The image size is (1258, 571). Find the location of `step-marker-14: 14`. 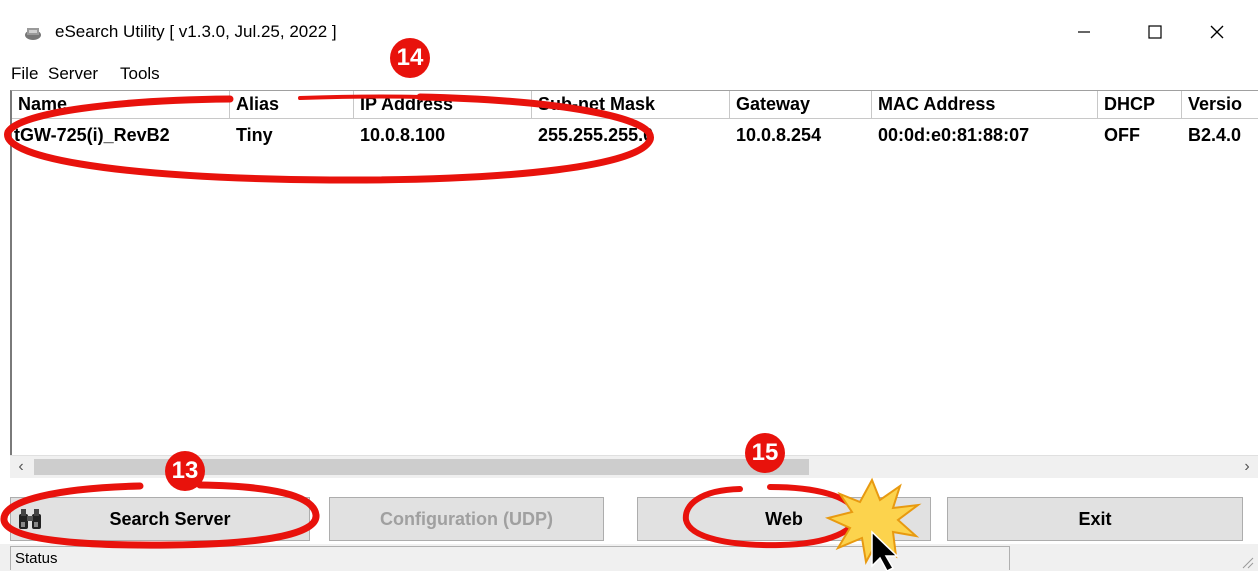

step-marker-14: 14 is located at coordinates (410, 58).